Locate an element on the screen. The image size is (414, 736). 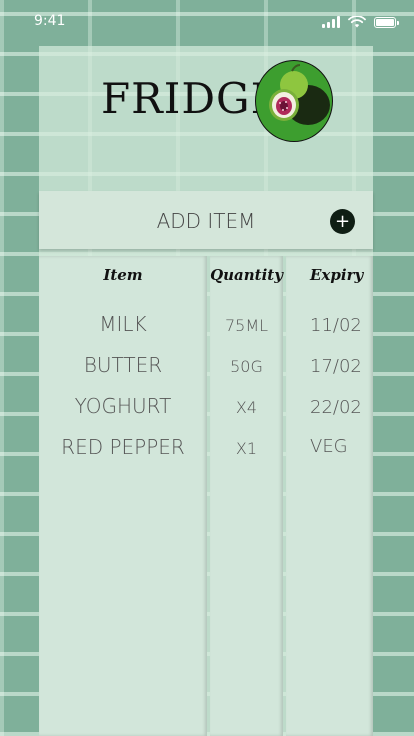
add-item-button: + is located at coordinates (342, 221).